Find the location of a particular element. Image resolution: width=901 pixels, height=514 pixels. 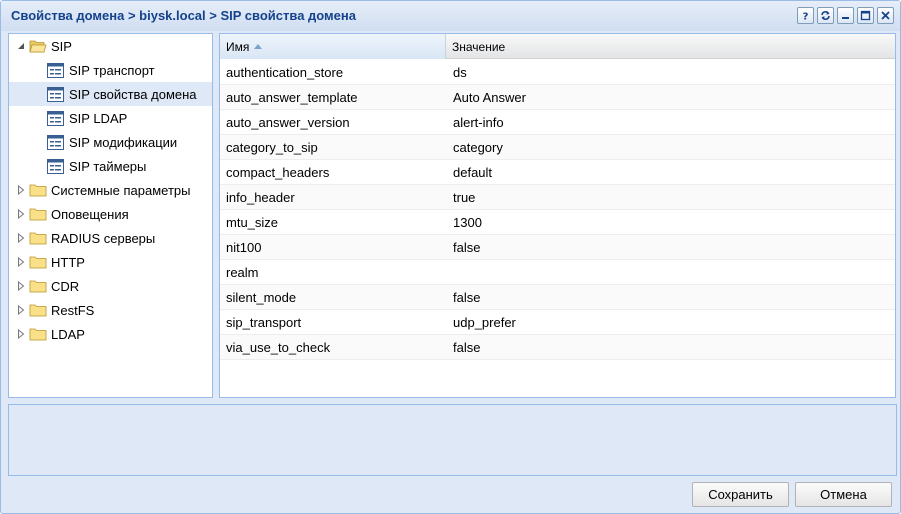

table-row: mtu_size 1300 is located at coordinates (557, 222).